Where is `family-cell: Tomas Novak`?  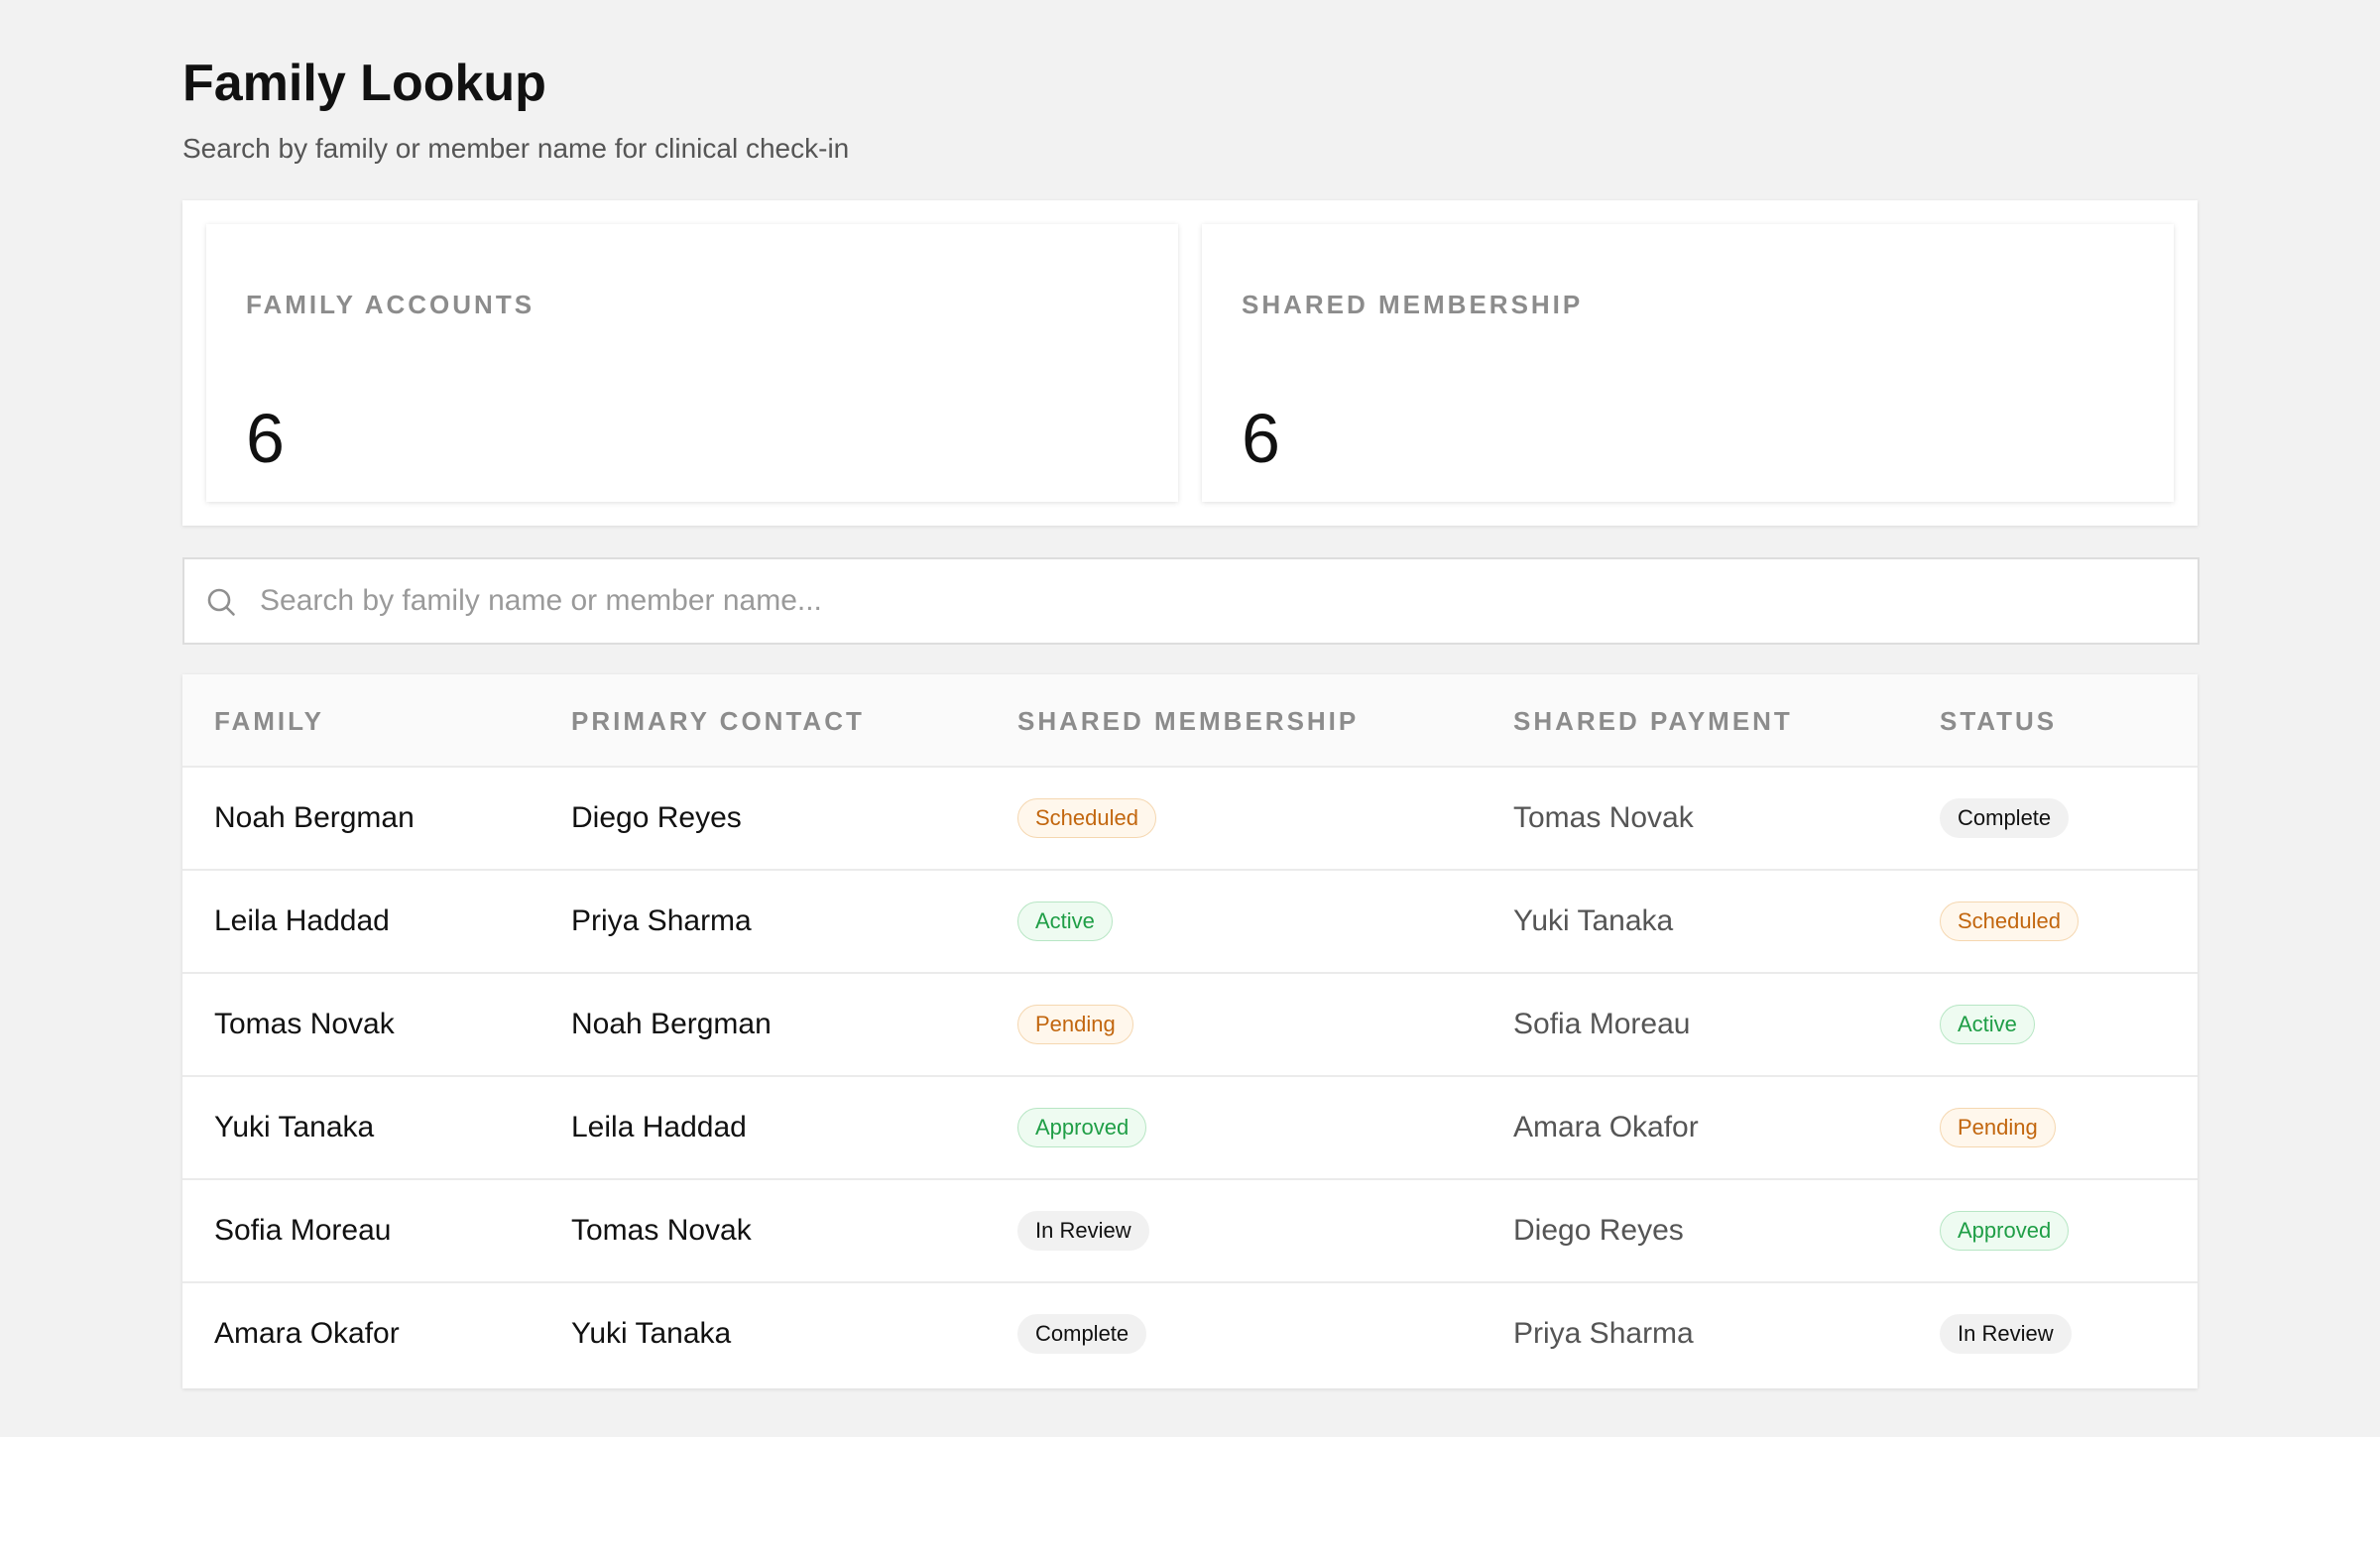
family-cell: Tomas Novak is located at coordinates (304, 1024).